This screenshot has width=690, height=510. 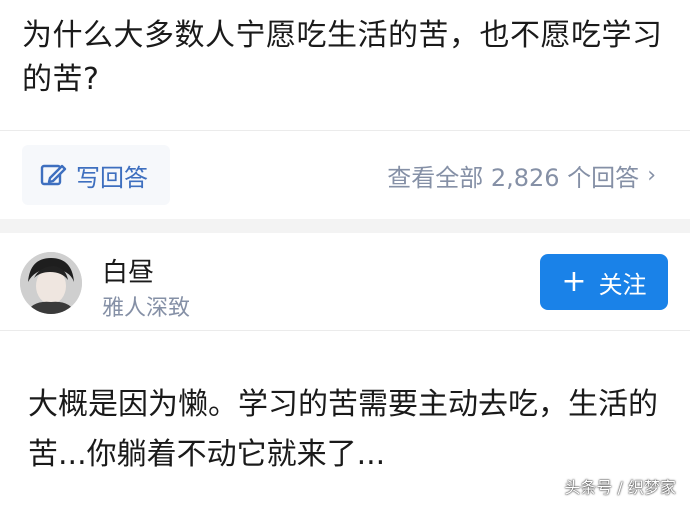 I want to click on write-answer-button: 写回答, so click(x=96, y=175).